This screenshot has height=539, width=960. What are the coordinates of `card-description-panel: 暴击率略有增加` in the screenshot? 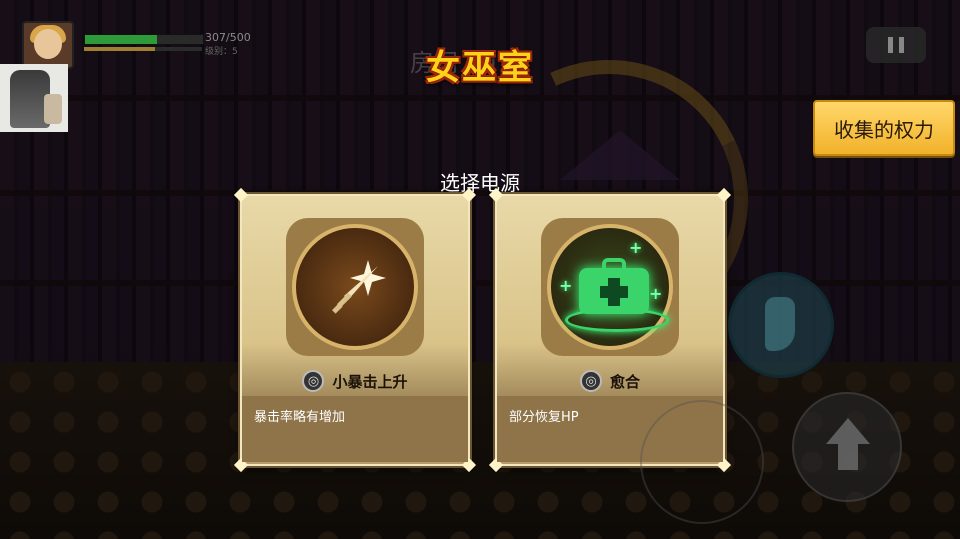 It's located at (355, 429).